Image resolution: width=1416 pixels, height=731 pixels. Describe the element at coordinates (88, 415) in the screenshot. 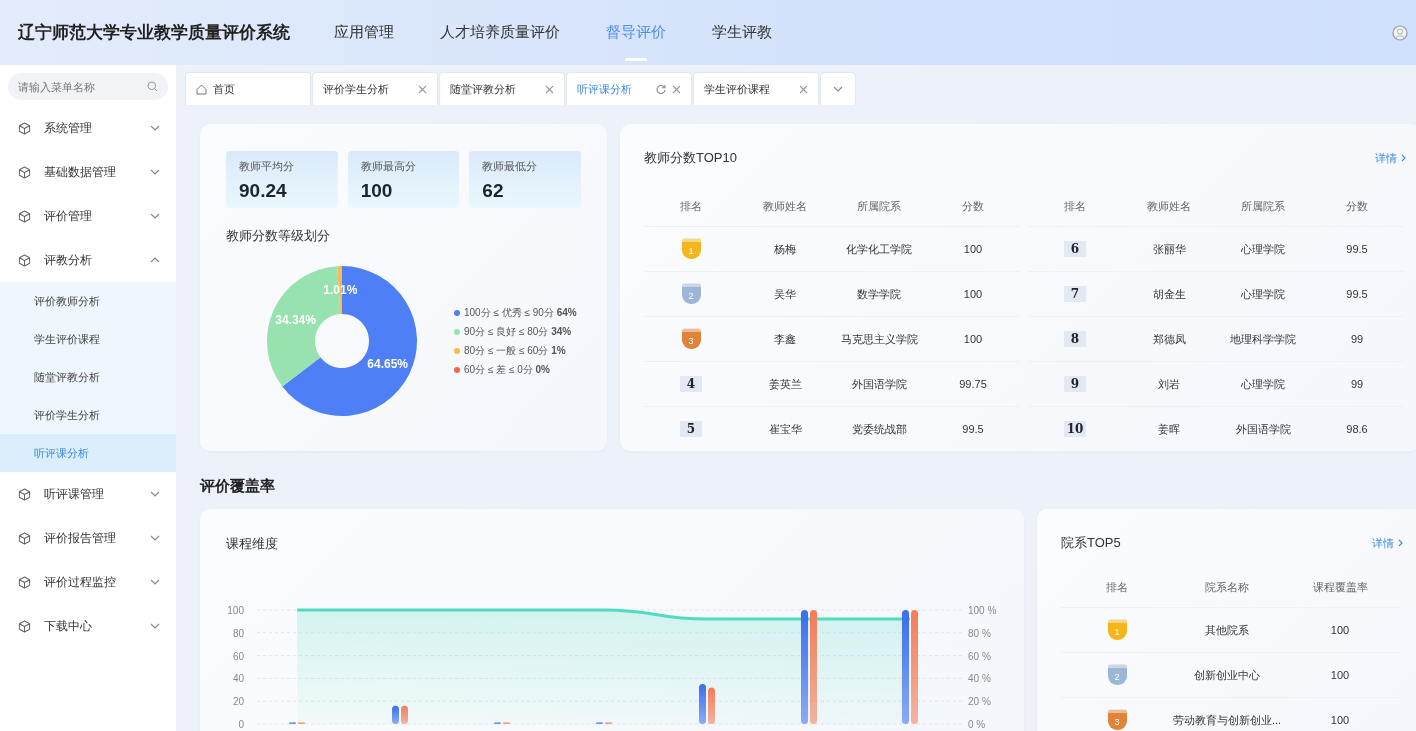

I see `submenu-item: 评价学生分析` at that location.